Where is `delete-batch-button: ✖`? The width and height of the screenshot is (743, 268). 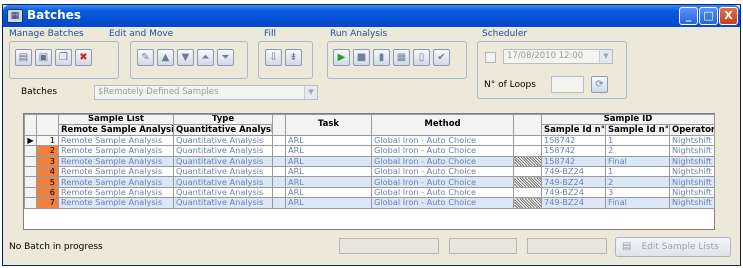 delete-batch-button: ✖ is located at coordinates (83, 57).